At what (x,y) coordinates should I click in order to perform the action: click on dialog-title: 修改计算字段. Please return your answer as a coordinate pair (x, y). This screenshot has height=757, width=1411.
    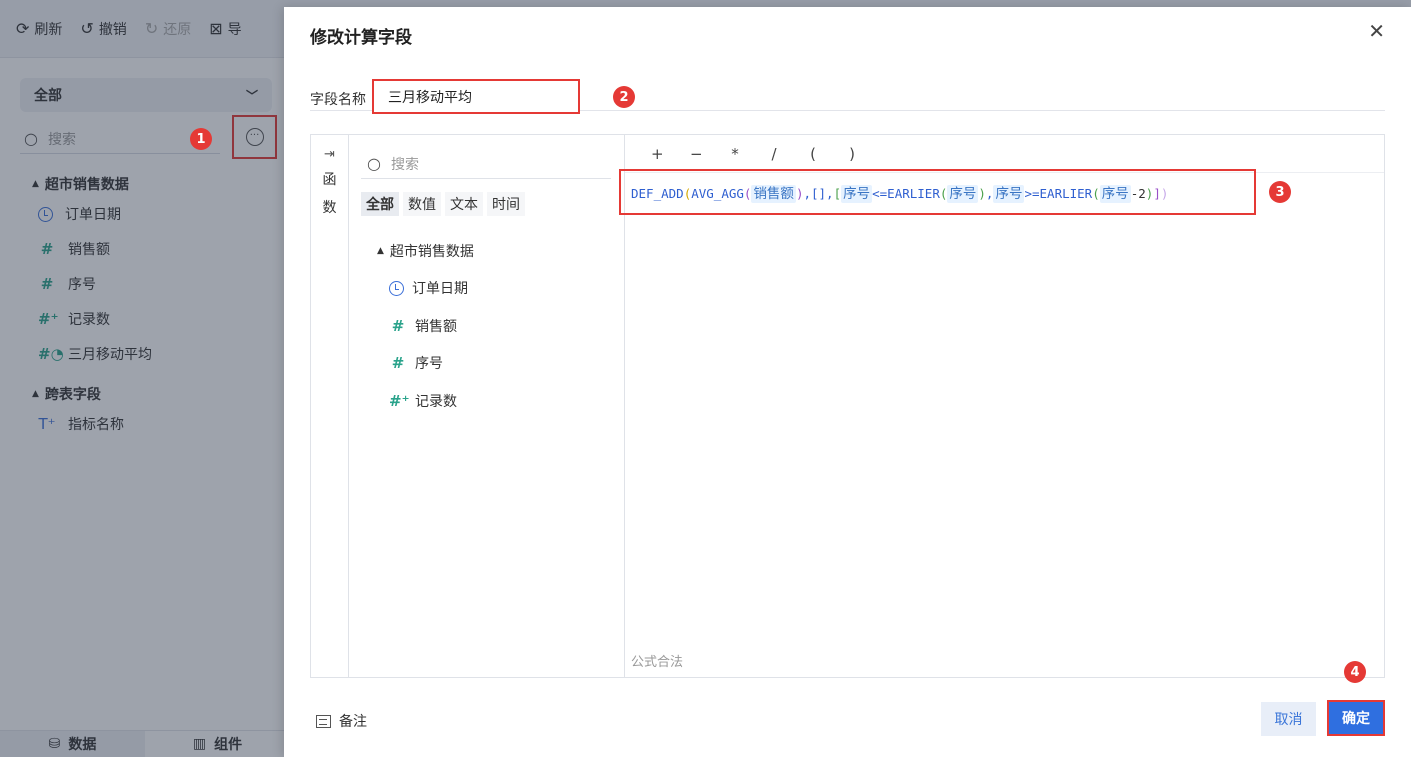
    Looking at the image, I should click on (361, 38).